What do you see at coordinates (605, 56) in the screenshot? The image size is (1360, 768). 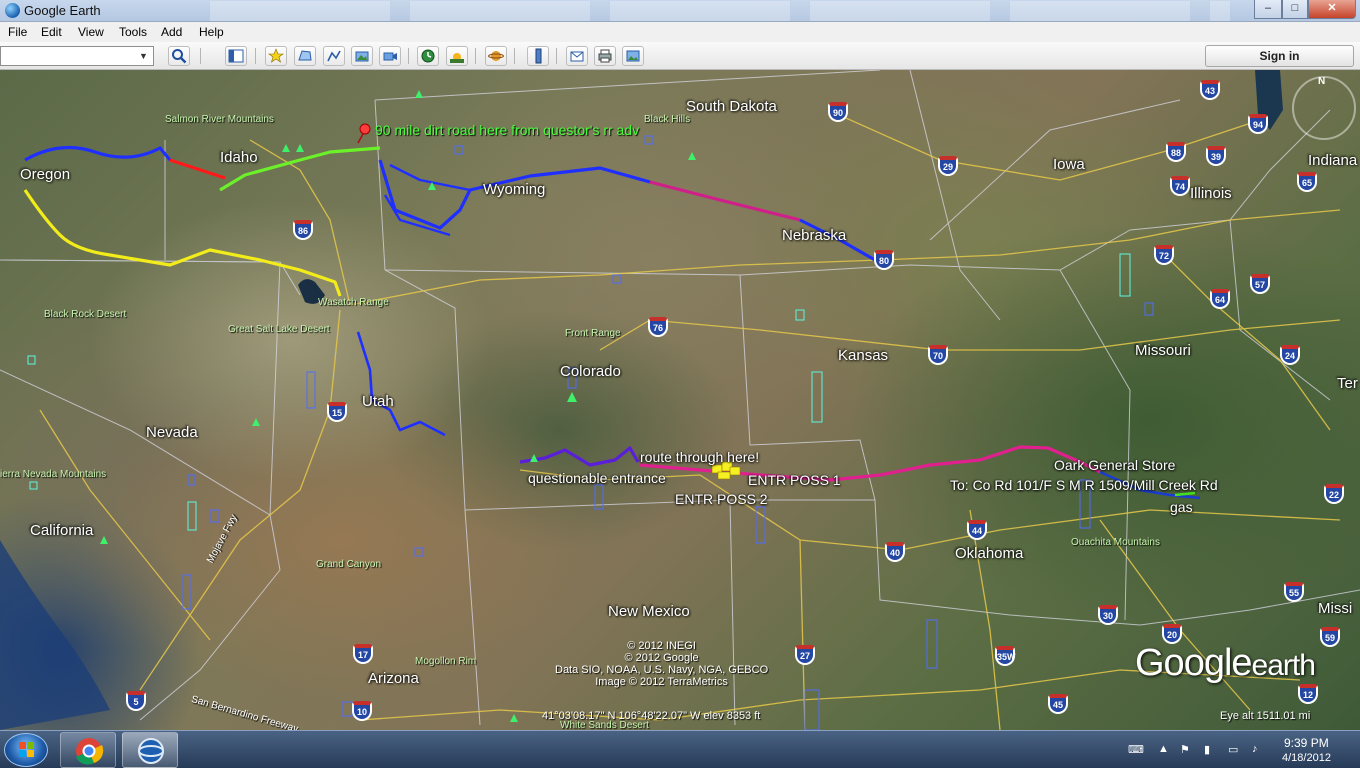 I see `print-button` at bounding box center [605, 56].